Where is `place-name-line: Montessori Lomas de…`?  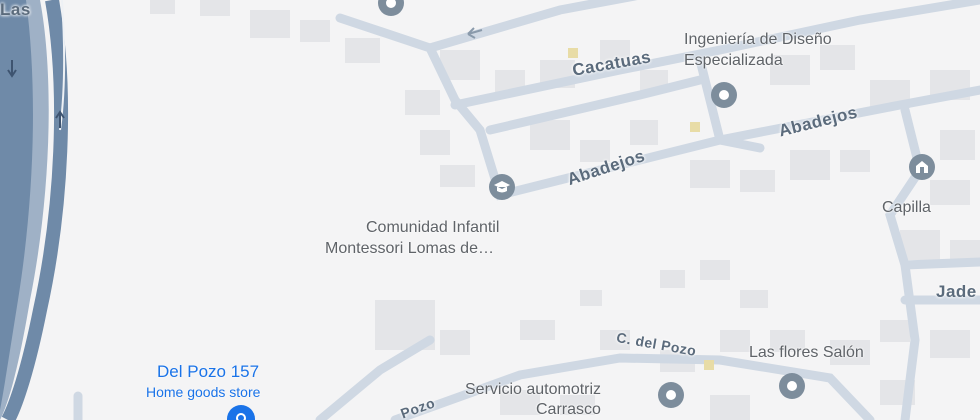
place-name-line: Montessori Lomas de… is located at coordinates (409, 249).